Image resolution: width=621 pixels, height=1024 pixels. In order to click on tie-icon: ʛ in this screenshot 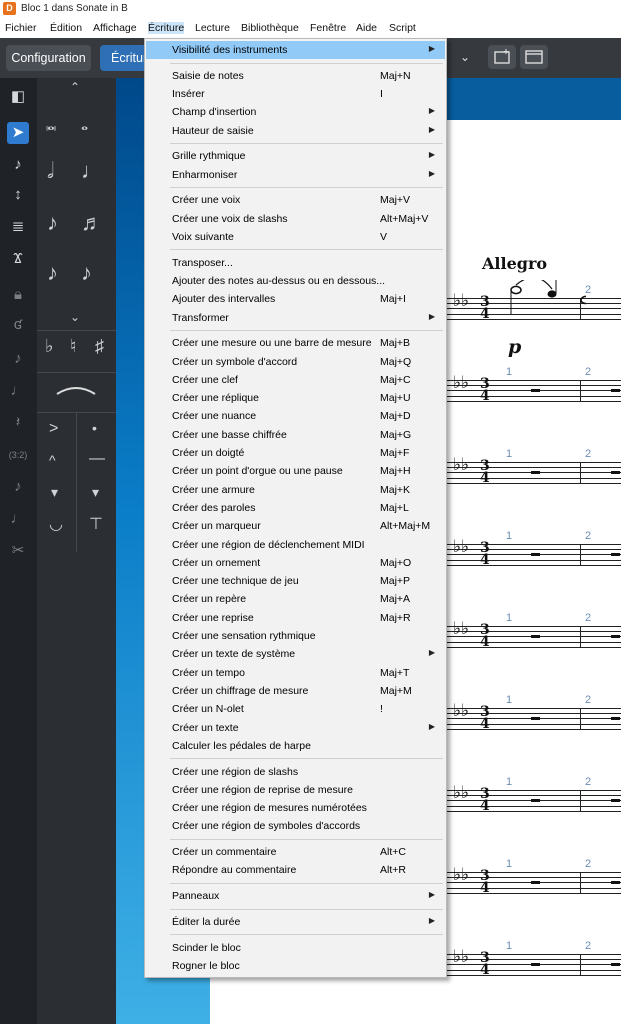, I will do `click(18, 325)`.